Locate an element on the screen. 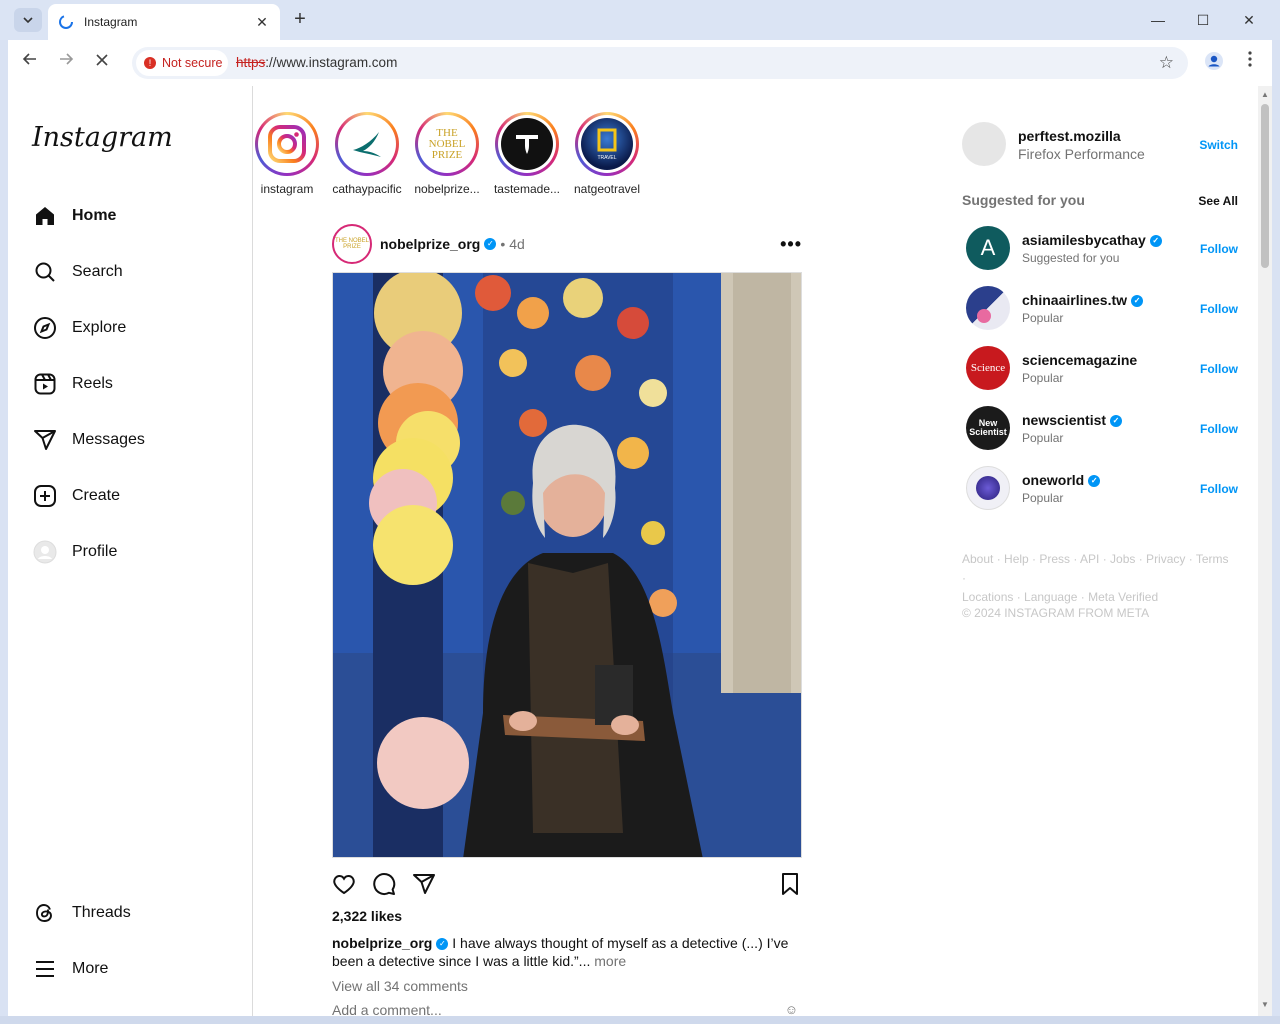  account-username: perftest.mozilla is located at coordinates (1069, 136).